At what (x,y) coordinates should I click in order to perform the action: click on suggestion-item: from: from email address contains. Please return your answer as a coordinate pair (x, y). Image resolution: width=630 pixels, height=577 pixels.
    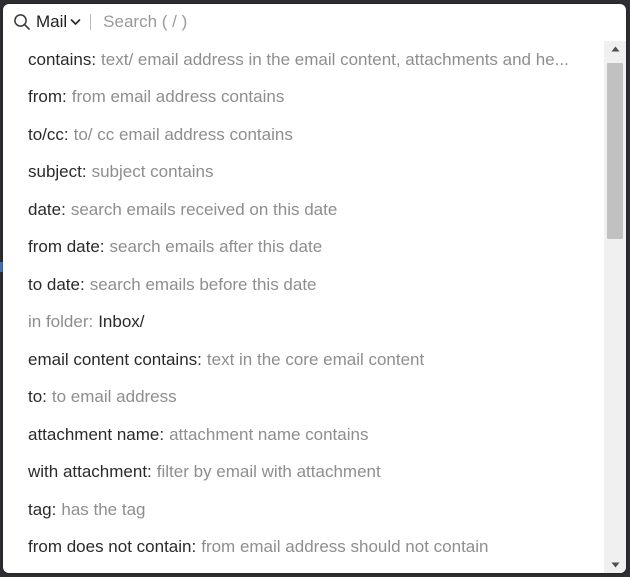
    Looking at the image, I should click on (303, 98).